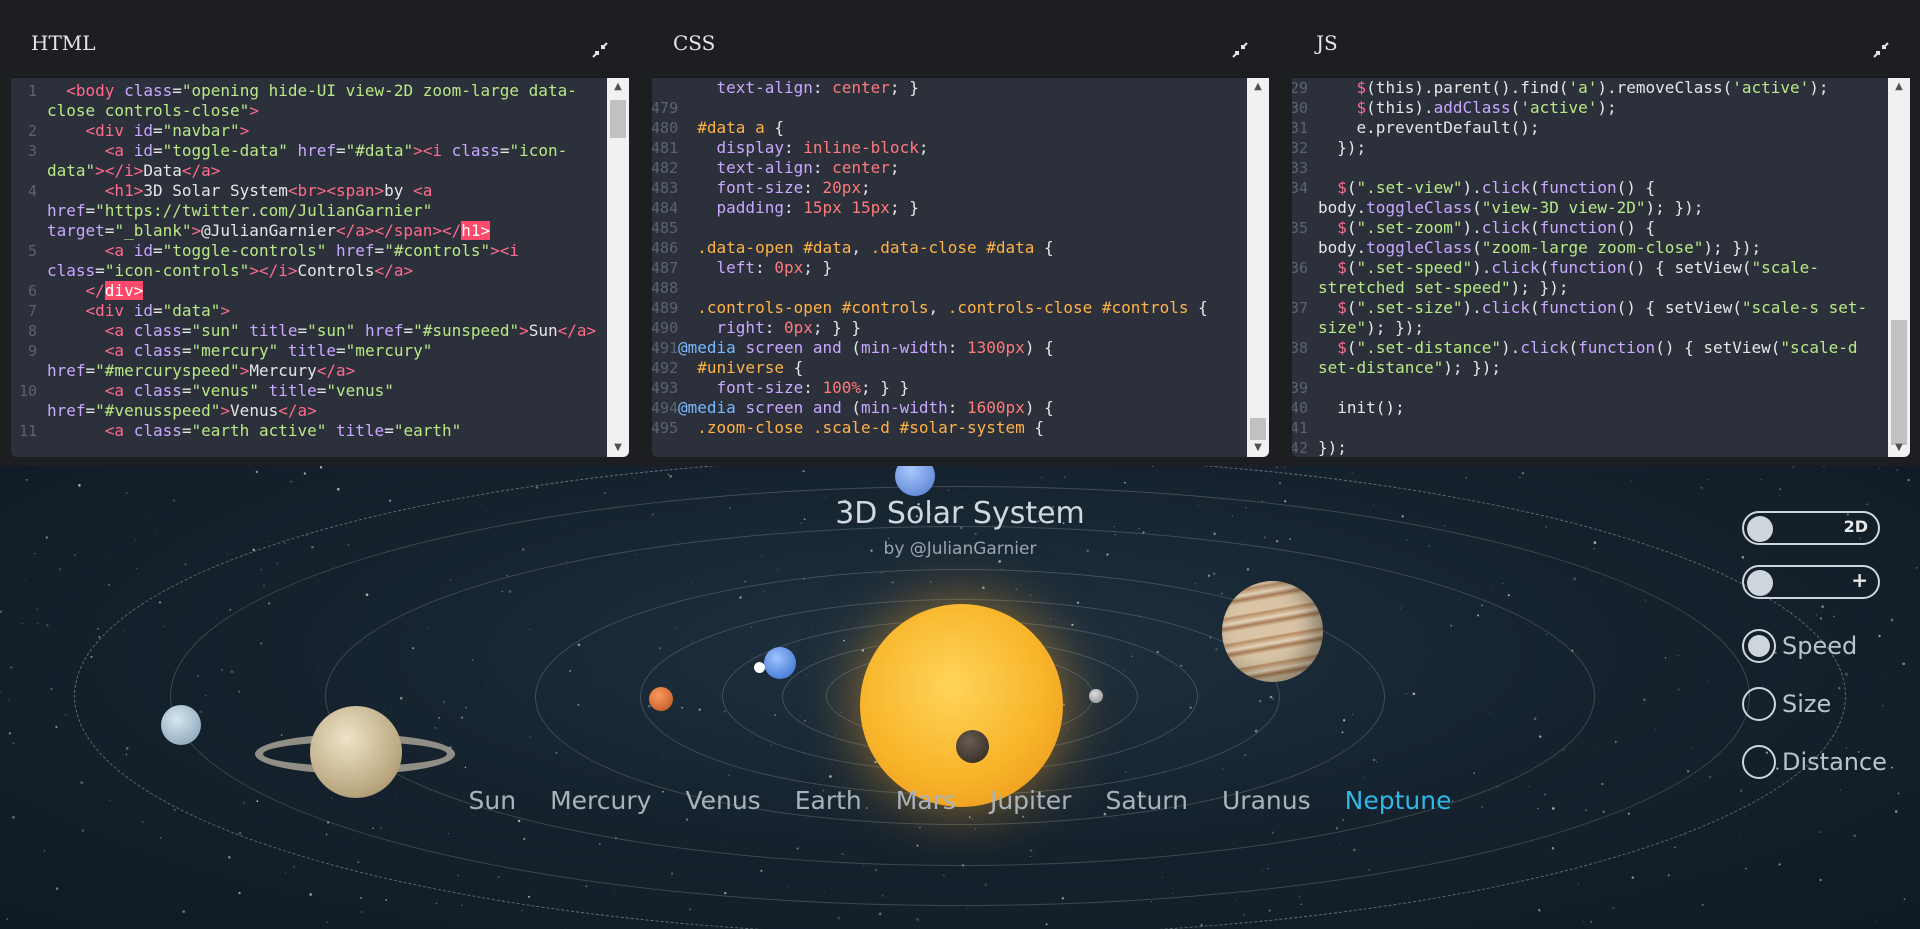  I want to click on code-line: 1483 font-size: 20px;, so click(944, 188).